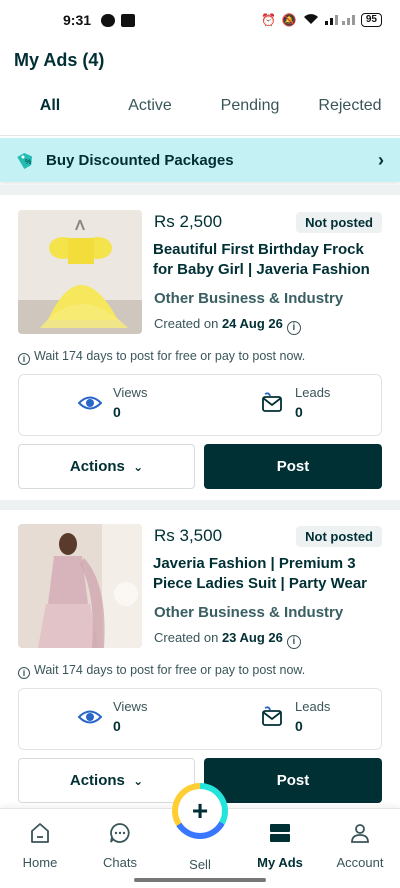  Describe the element at coordinates (252, 637) in the screenshot. I see `created-date-value: 23 Aug 26` at that location.